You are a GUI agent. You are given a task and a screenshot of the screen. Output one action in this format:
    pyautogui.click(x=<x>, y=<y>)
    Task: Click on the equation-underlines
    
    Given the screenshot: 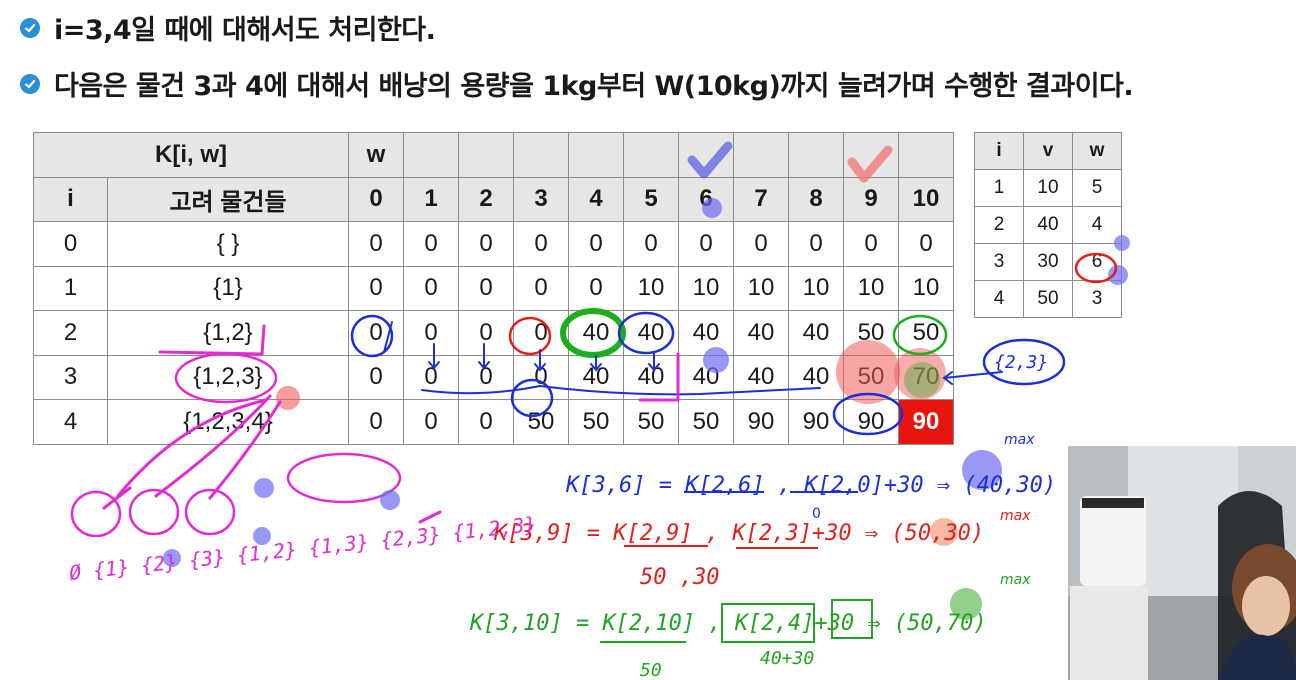 What is the action you would take?
    pyautogui.click(x=736, y=567)
    